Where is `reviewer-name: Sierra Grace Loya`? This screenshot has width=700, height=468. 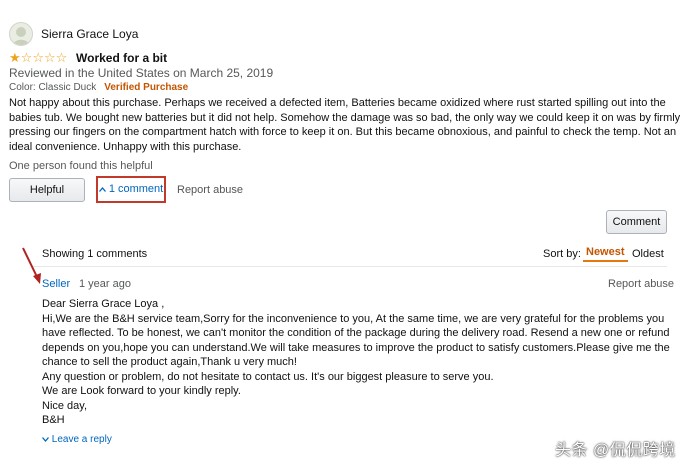
reviewer-name: Sierra Grace Loya is located at coordinates (89, 34).